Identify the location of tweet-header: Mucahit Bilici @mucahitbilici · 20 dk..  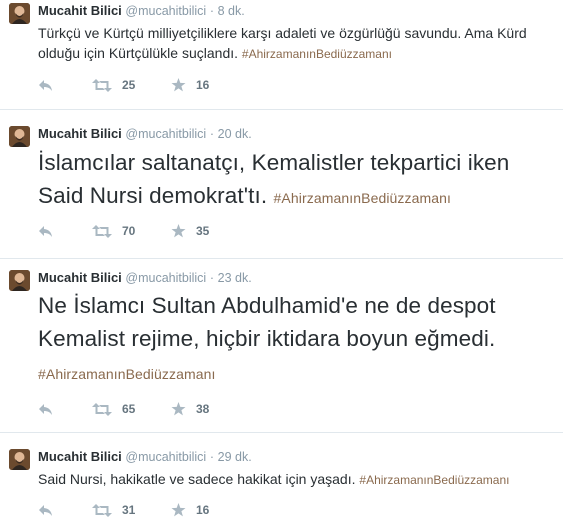
(145, 134).